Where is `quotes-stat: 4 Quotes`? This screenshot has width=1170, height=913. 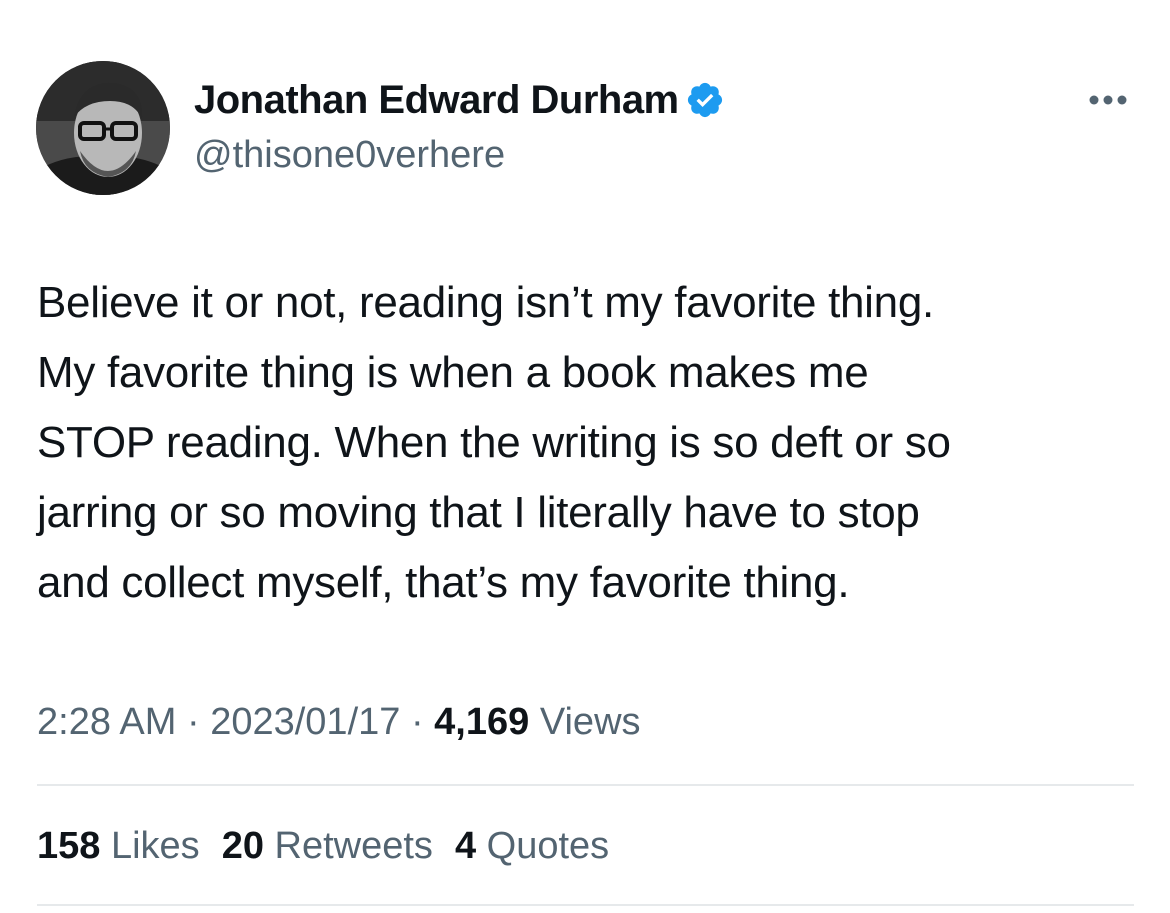
quotes-stat: 4 Quotes is located at coordinates (532, 846).